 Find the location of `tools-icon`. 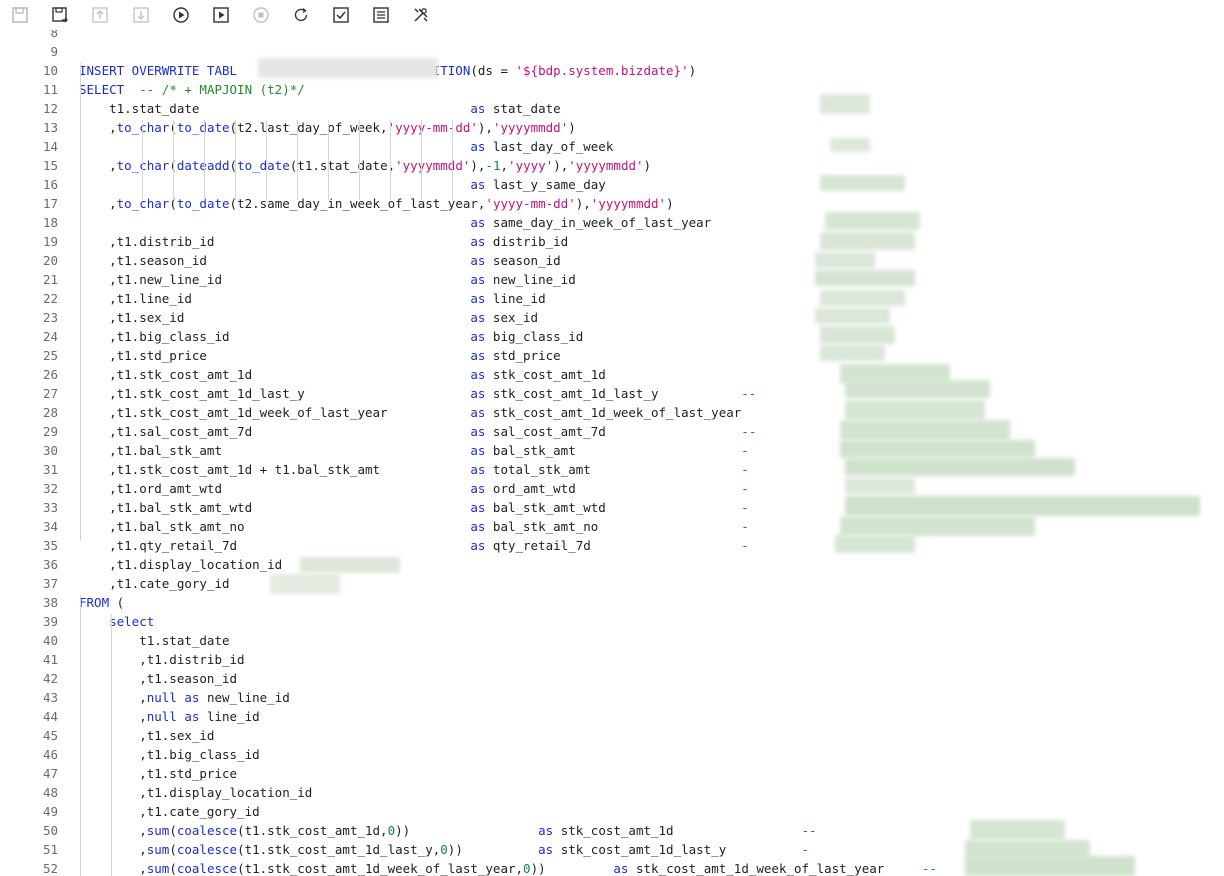

tools-icon is located at coordinates (421, 15).